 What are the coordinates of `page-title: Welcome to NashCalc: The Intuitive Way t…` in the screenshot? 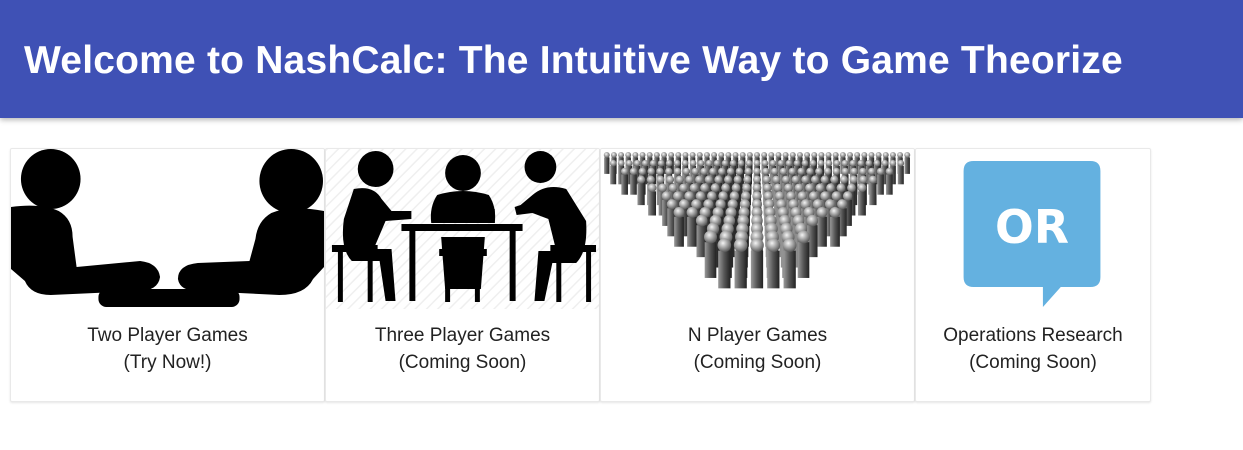 It's located at (573, 60).